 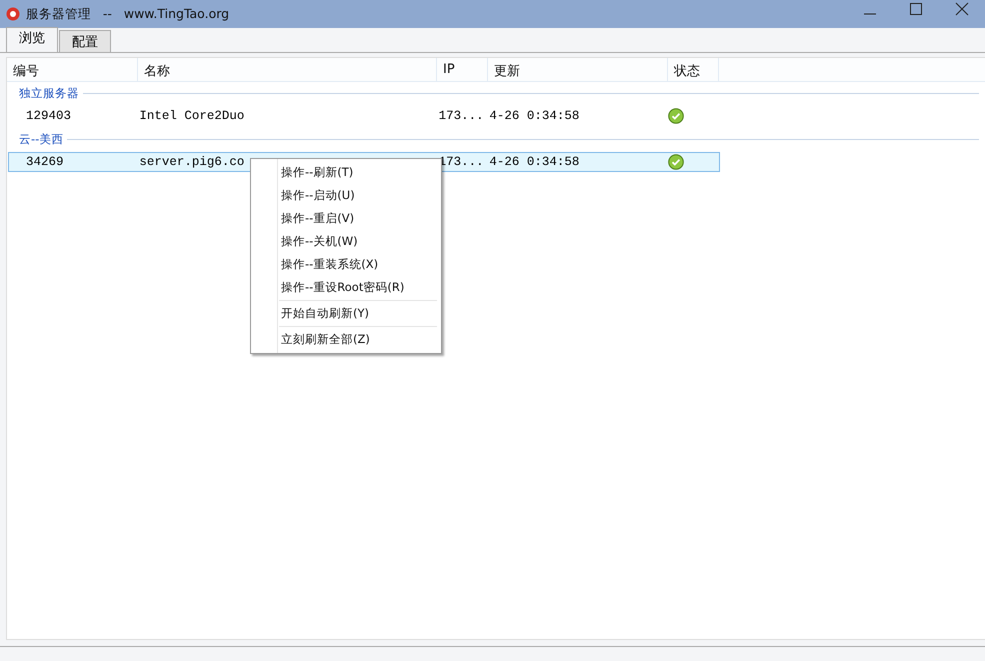 What do you see at coordinates (45, 162) in the screenshot?
I see `table-cell-text: 34269` at bounding box center [45, 162].